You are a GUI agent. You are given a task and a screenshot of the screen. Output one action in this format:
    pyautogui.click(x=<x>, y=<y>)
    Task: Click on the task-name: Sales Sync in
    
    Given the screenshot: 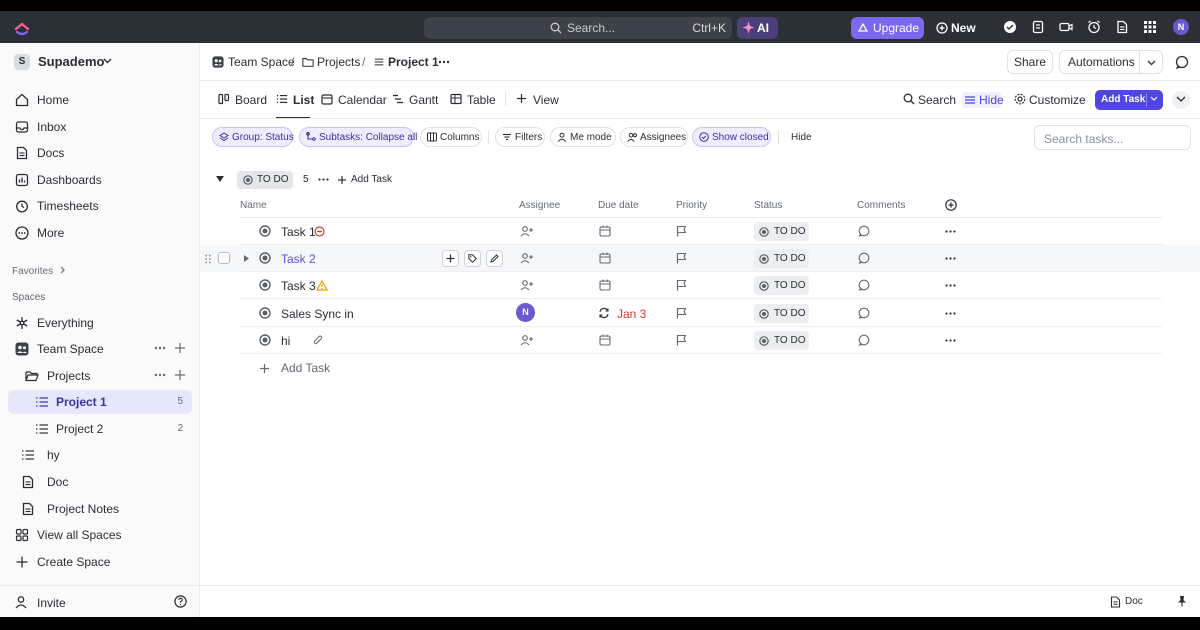 What is the action you would take?
    pyautogui.click(x=317, y=314)
    